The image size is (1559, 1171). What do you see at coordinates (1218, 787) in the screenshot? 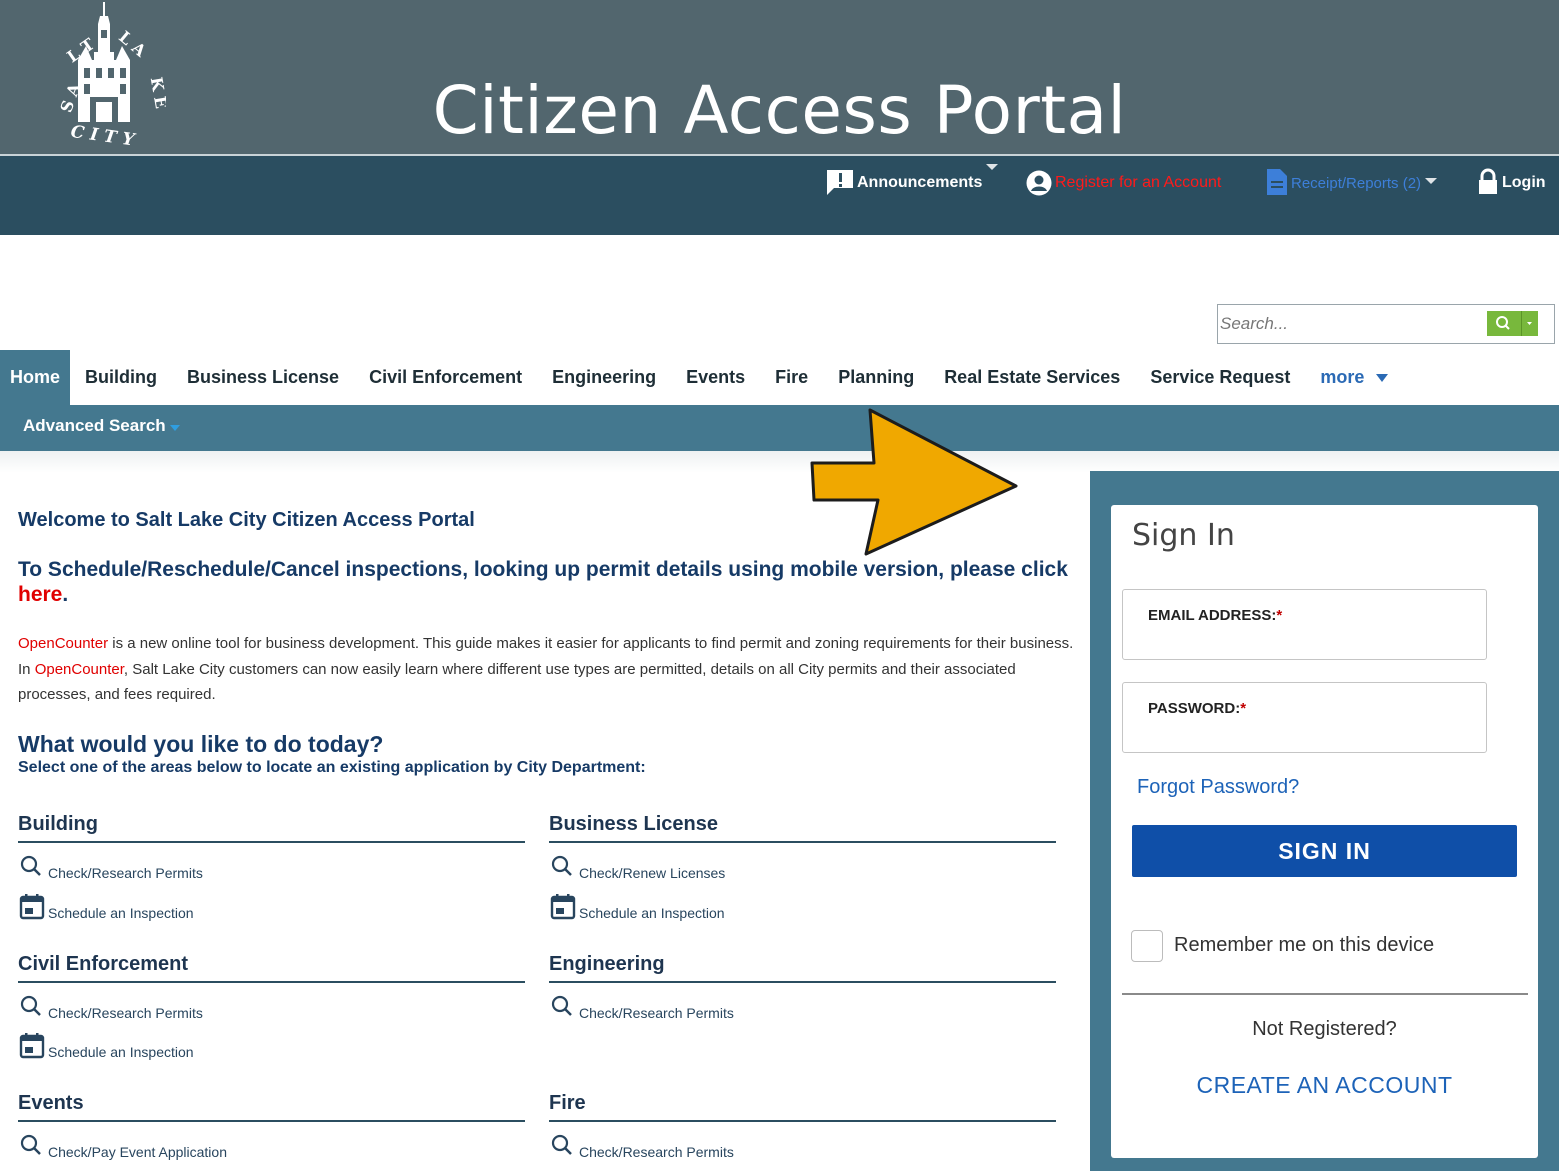
I see `forgot-password-link: Forgot Password?` at bounding box center [1218, 787].